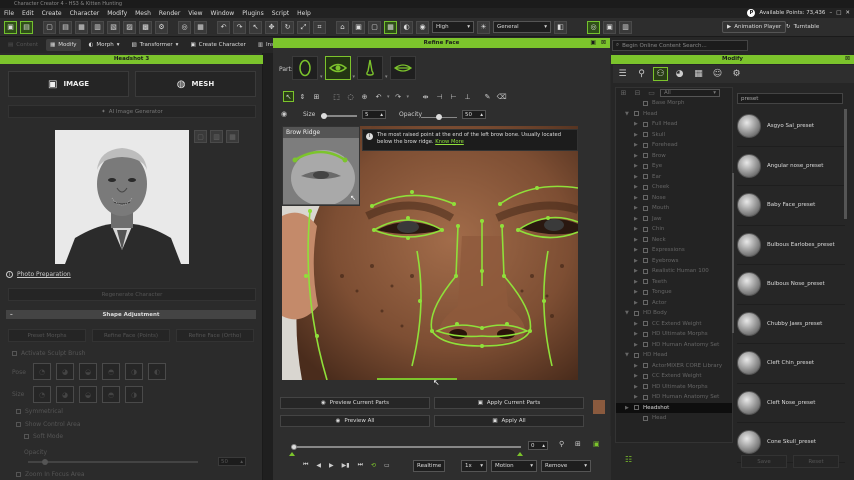 The height and width of the screenshot is (480, 854). What do you see at coordinates (791, 127) in the screenshot?
I see `preset-item: Asgyo Sal_preset` at bounding box center [791, 127].